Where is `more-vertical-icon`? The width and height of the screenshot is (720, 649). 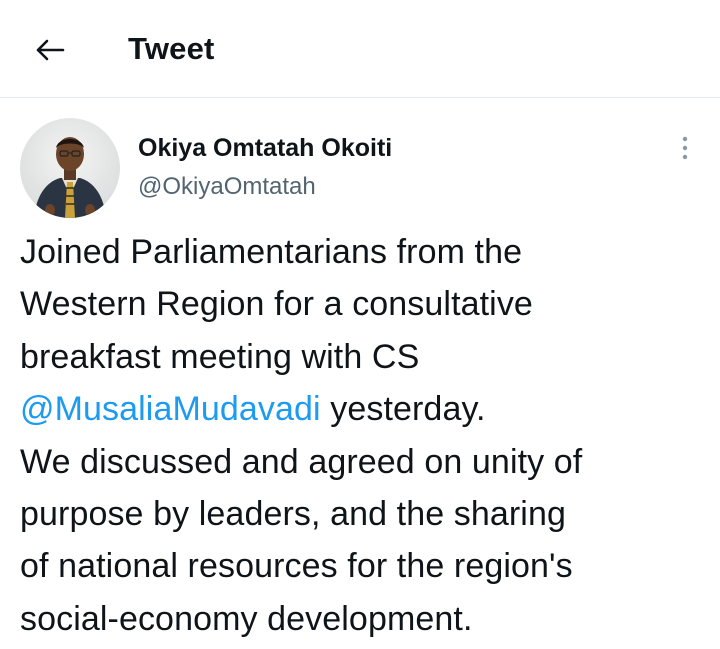 more-vertical-icon is located at coordinates (685, 148).